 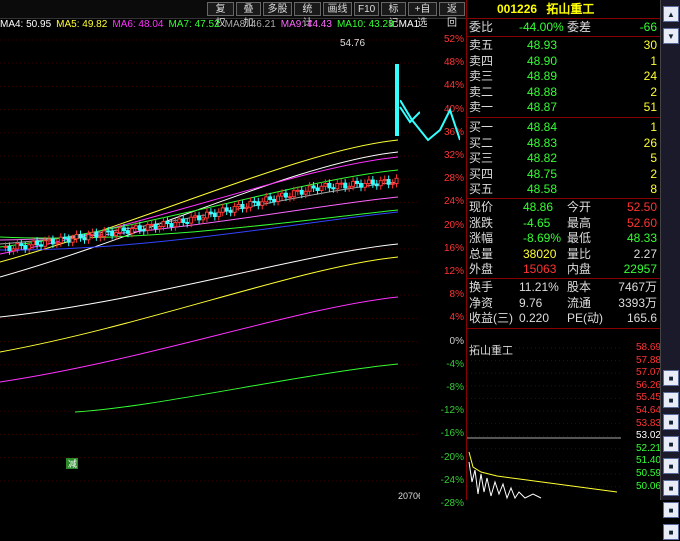 What do you see at coordinates (481, 127) in the screenshot?
I see `bid-label: 买一` at bounding box center [481, 127].